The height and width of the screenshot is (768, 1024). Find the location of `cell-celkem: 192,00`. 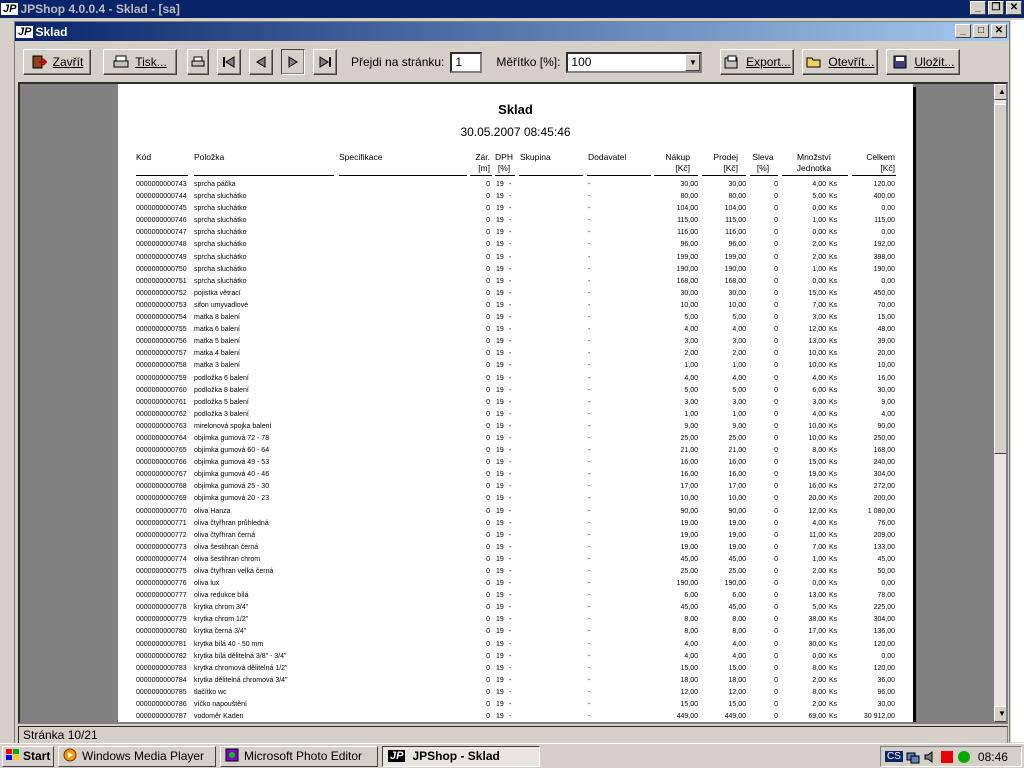

cell-celkem: 192,00 is located at coordinates (884, 245).